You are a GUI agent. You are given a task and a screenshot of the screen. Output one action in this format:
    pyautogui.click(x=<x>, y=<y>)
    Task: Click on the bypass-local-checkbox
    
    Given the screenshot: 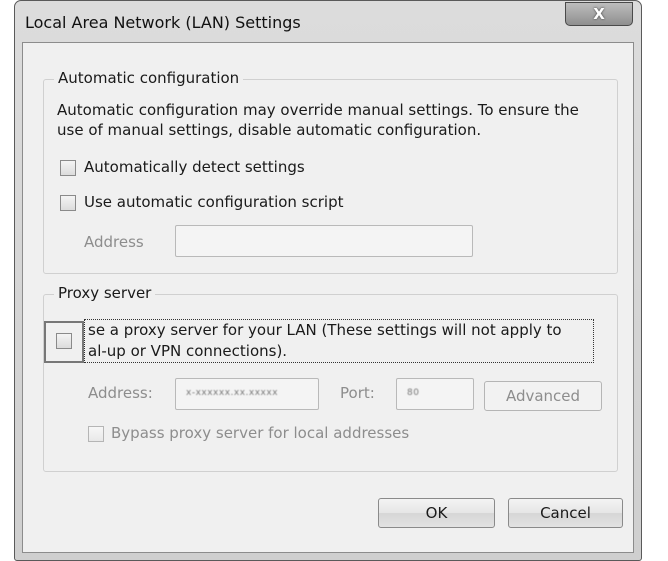 What is the action you would take?
    pyautogui.click(x=96, y=434)
    